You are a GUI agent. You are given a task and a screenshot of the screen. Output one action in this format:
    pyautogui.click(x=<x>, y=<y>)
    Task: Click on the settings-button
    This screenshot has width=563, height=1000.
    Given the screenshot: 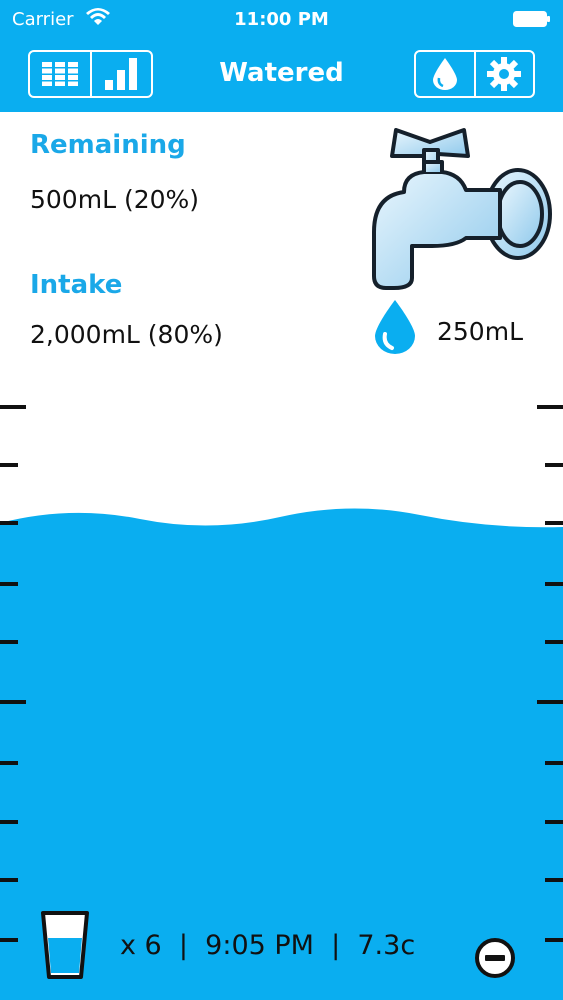 What is the action you would take?
    pyautogui.click(x=503, y=74)
    